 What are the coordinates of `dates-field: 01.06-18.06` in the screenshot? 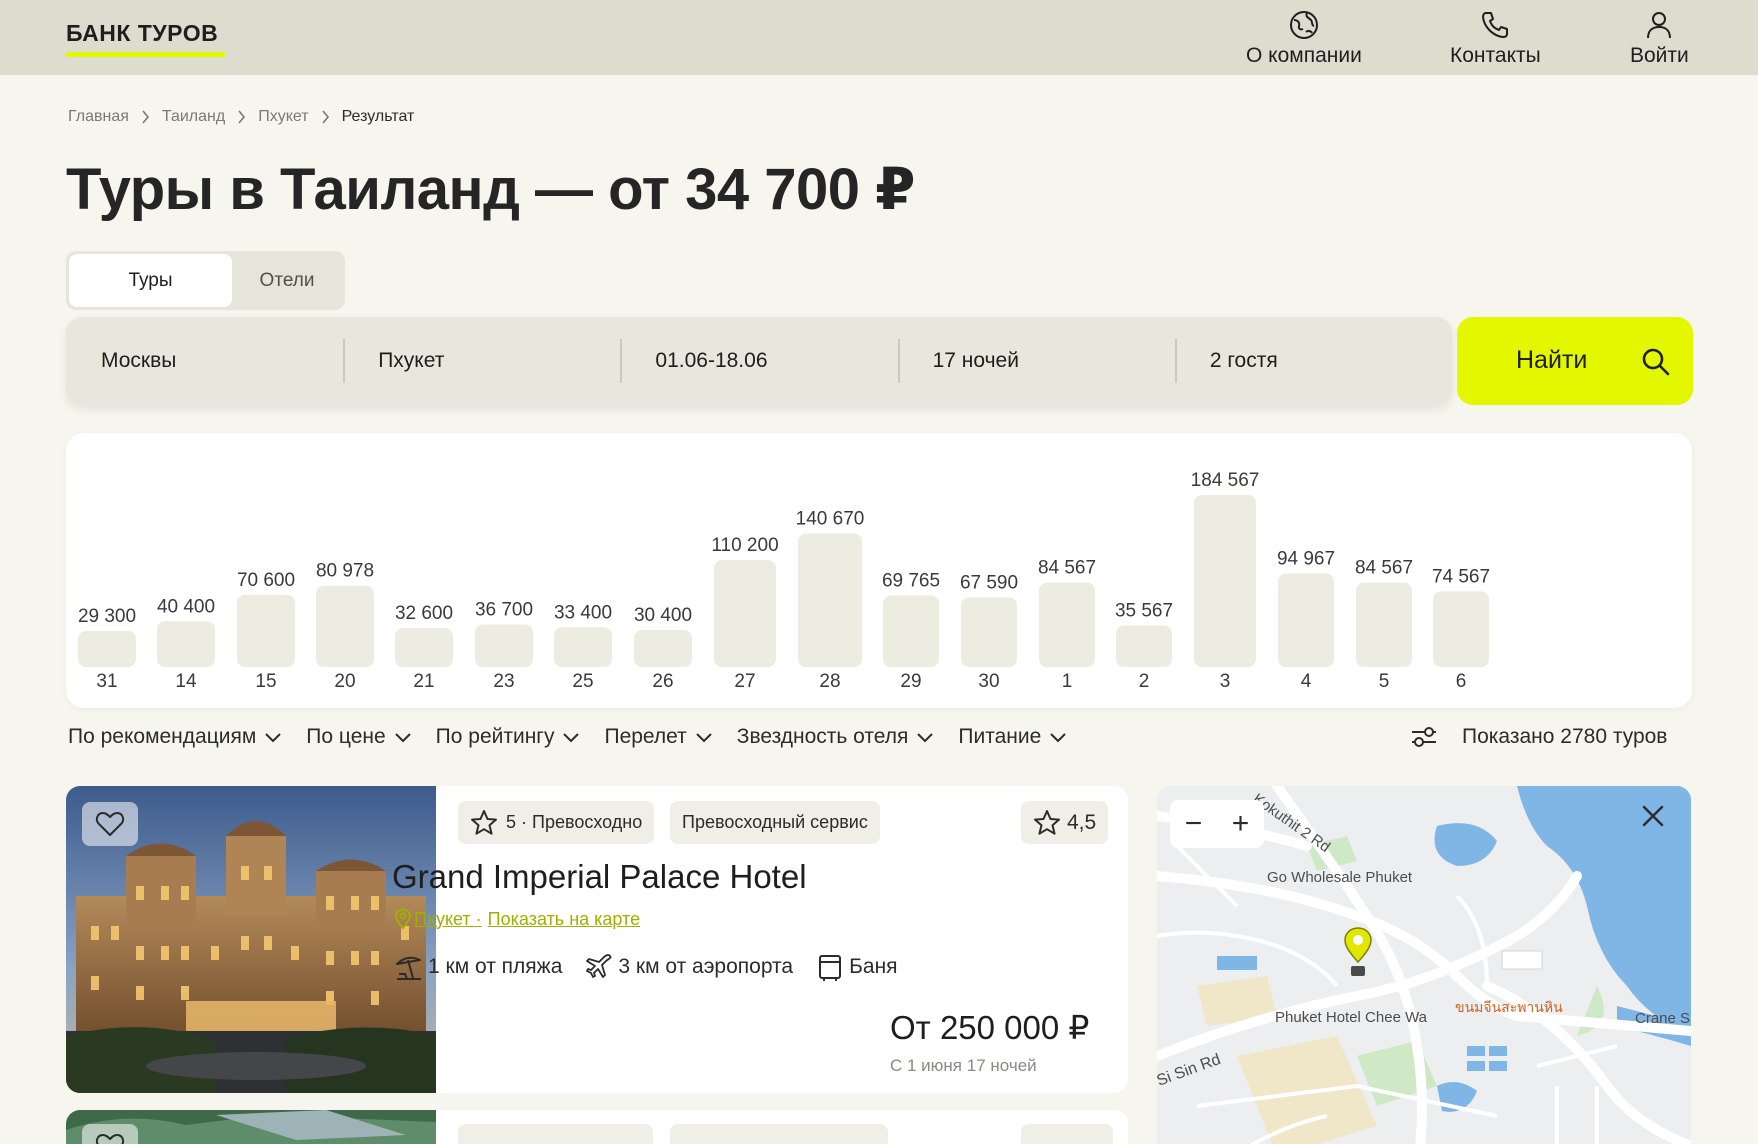 It's located at (758, 361).